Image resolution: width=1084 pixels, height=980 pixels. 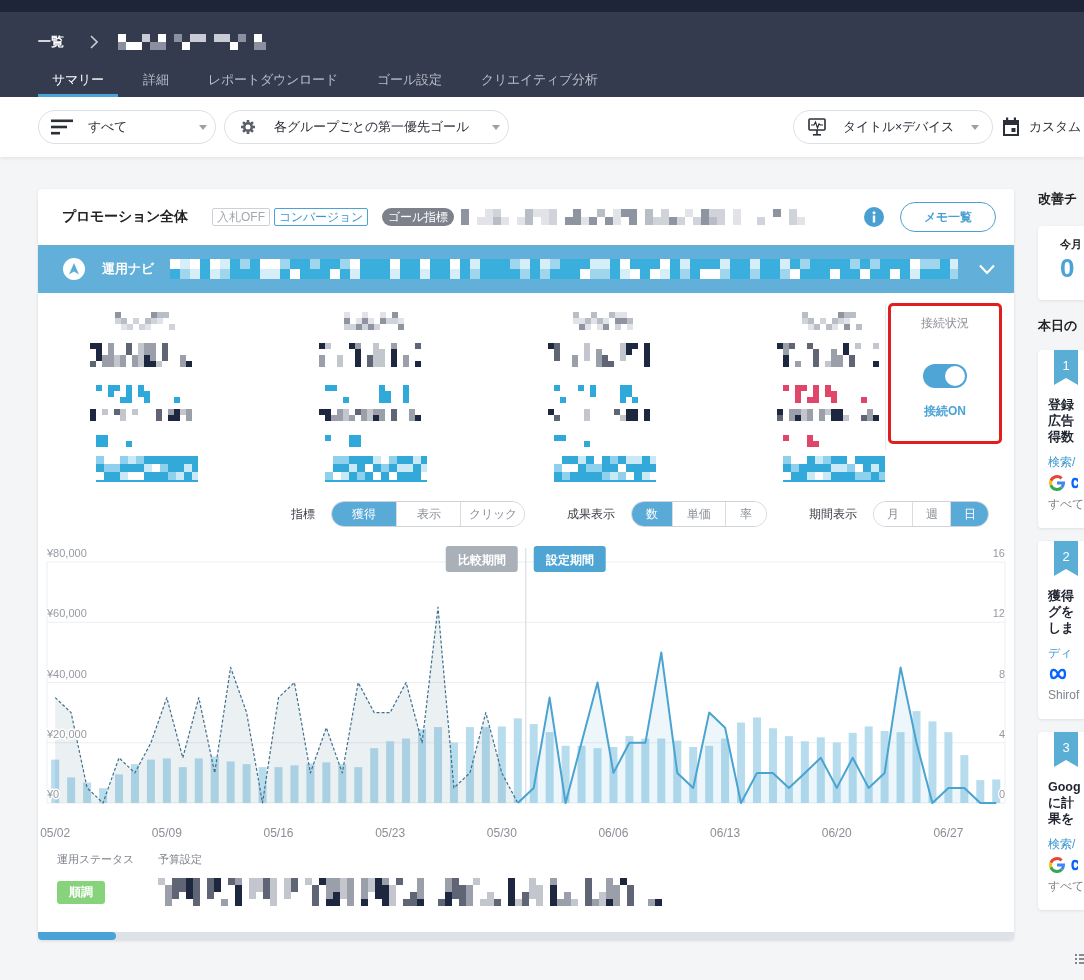 What do you see at coordinates (273, 74) in the screenshot?
I see `nav-tab: レポートダウンロード` at bounding box center [273, 74].